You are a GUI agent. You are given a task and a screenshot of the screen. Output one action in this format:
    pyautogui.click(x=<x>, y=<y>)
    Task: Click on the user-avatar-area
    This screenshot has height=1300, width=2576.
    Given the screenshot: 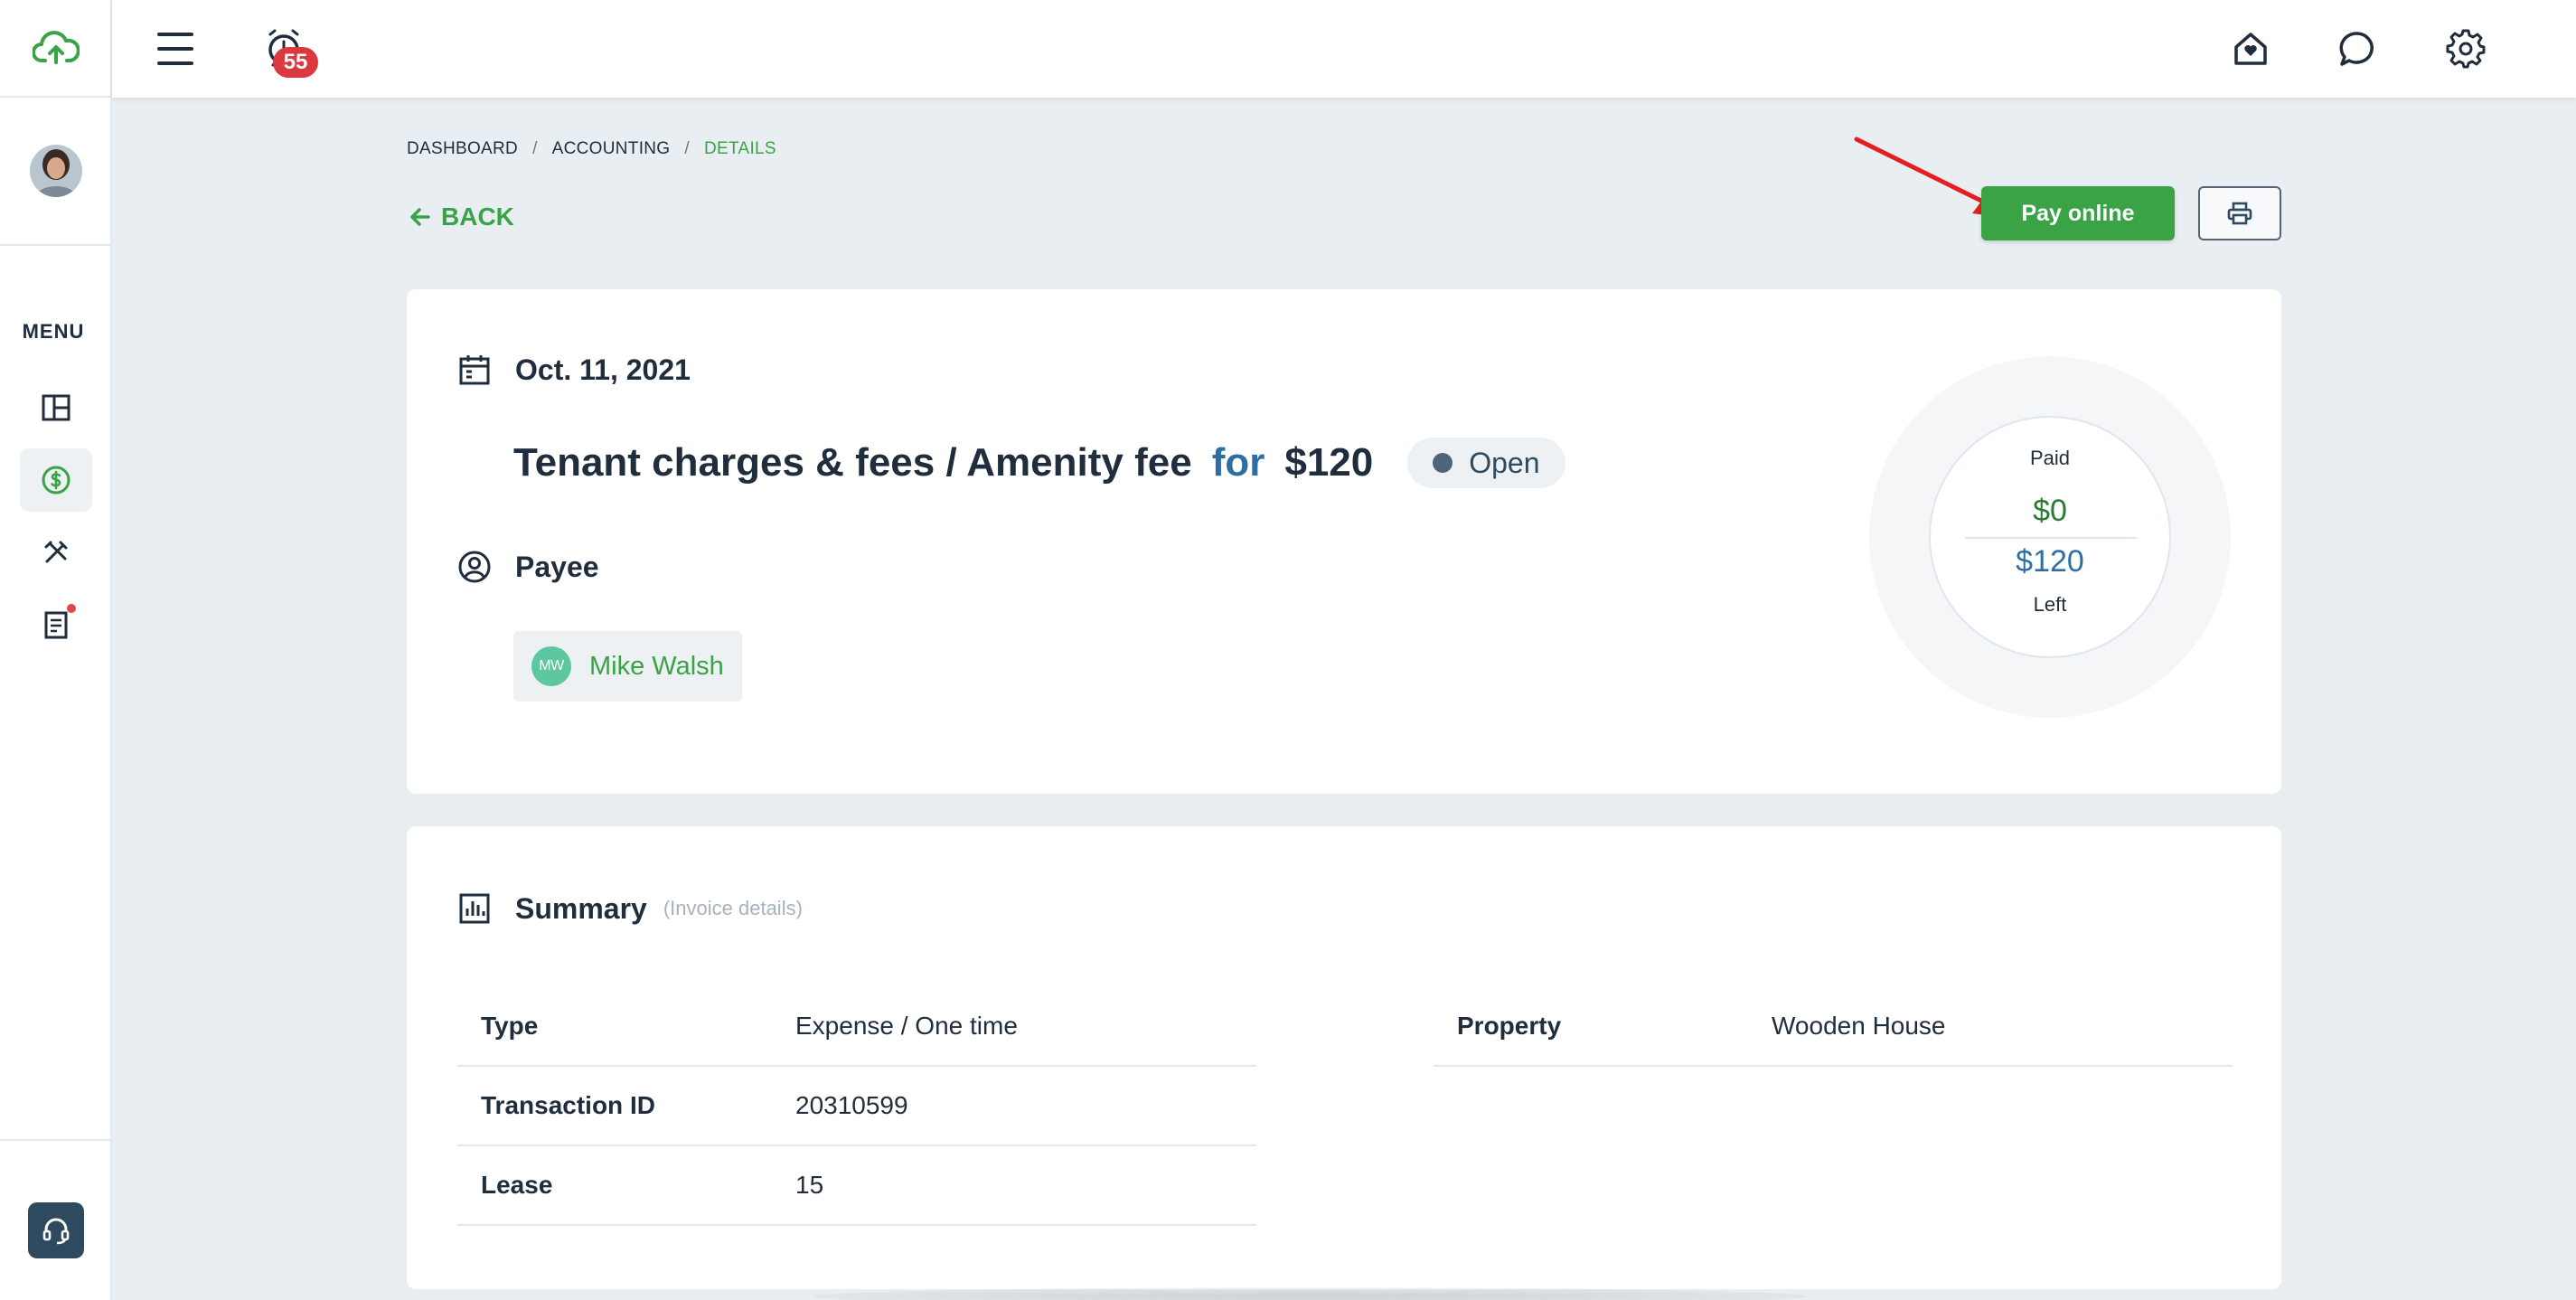 What is the action you would take?
    pyautogui.click(x=56, y=172)
    